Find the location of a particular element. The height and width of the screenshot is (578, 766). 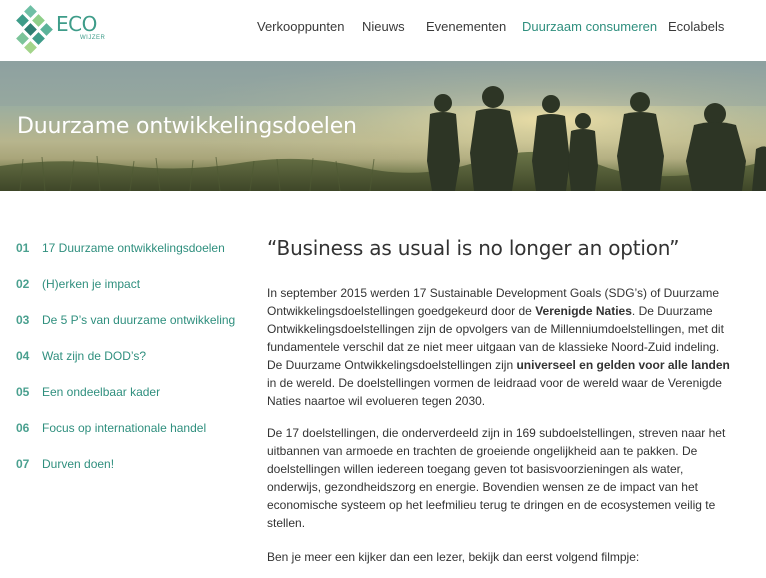

sidebar-item-label: De 5 P’s van duurzame ontwikkeling is located at coordinates (139, 320).